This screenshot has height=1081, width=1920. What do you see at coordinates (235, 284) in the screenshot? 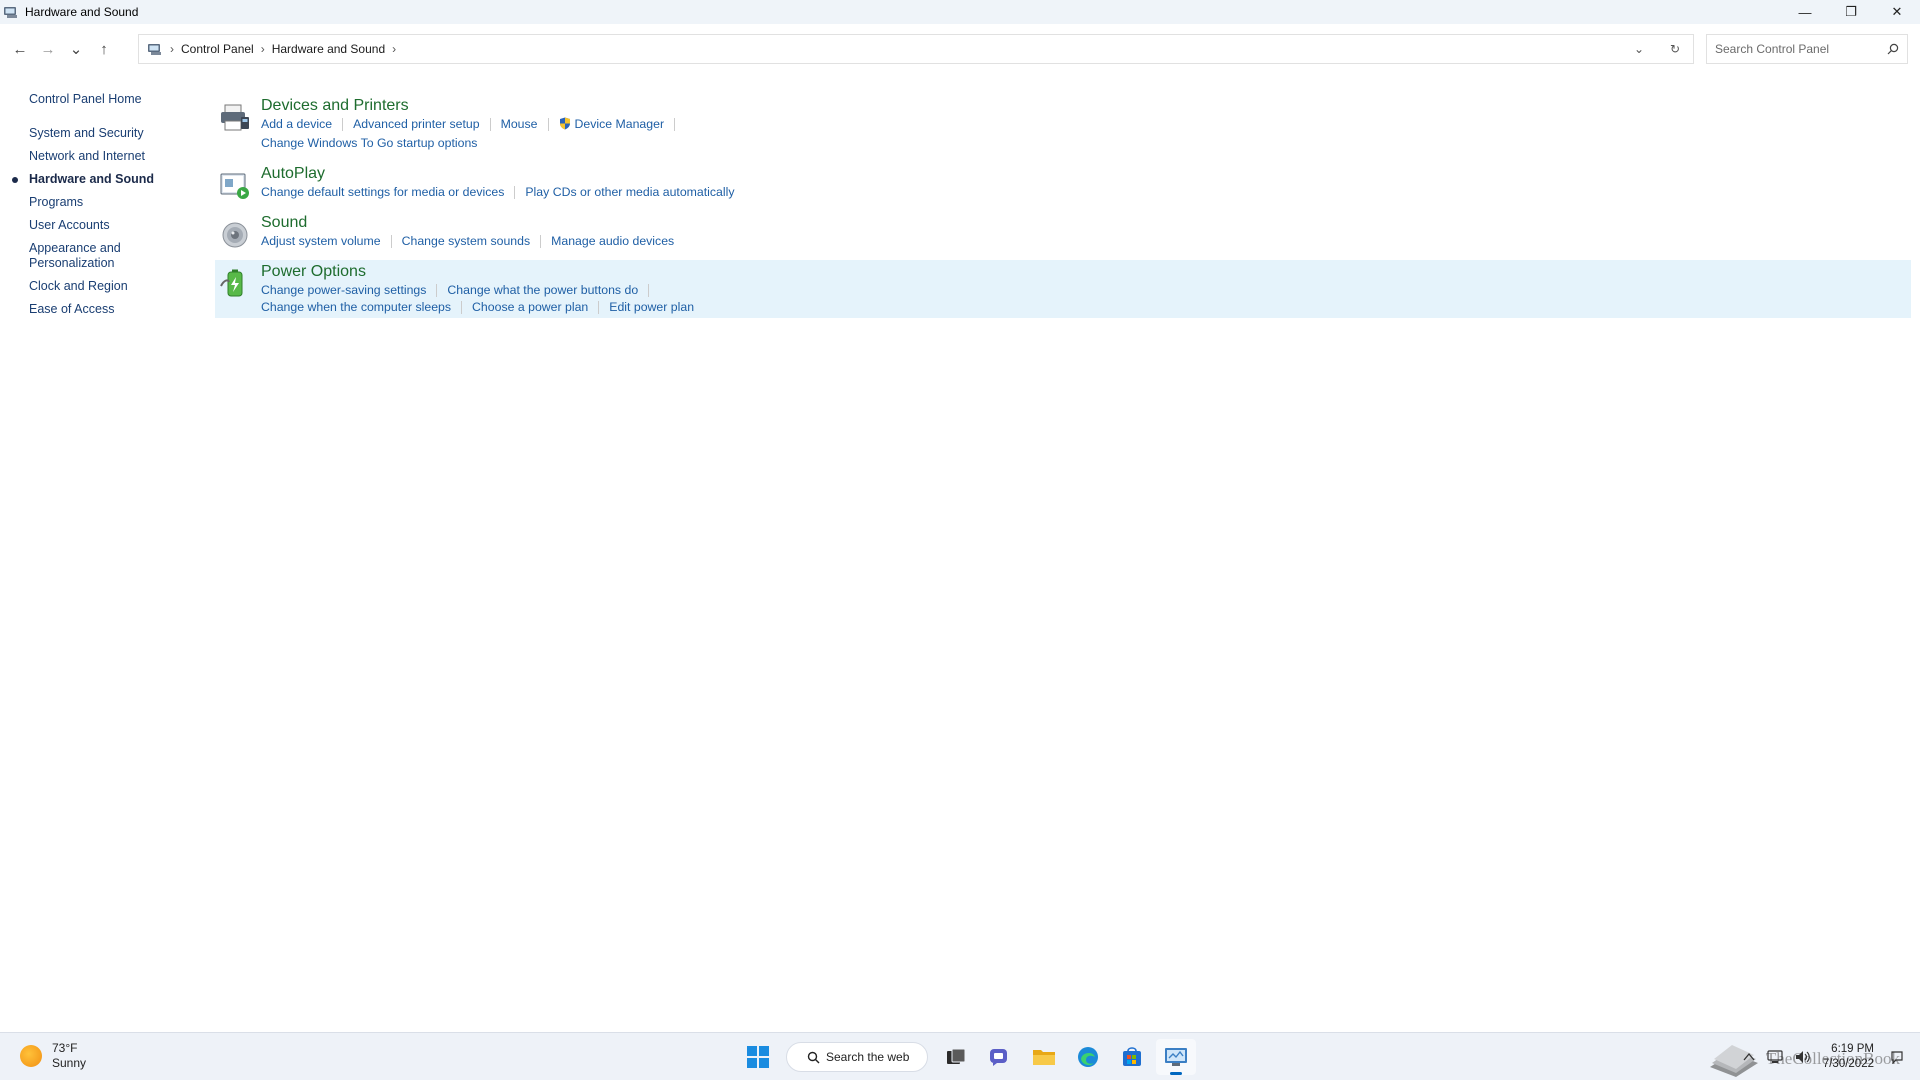
I see `battery-icon` at bounding box center [235, 284].